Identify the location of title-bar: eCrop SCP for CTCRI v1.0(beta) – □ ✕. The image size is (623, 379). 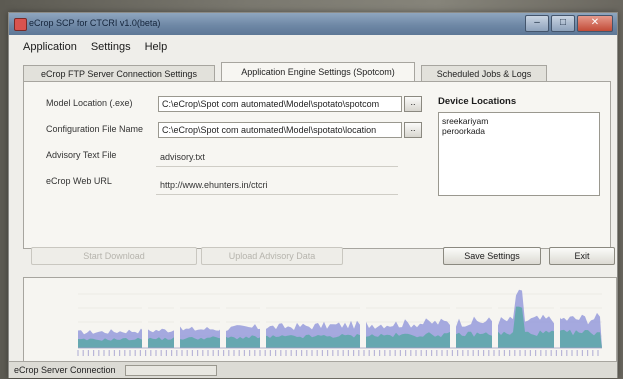
(313, 24).